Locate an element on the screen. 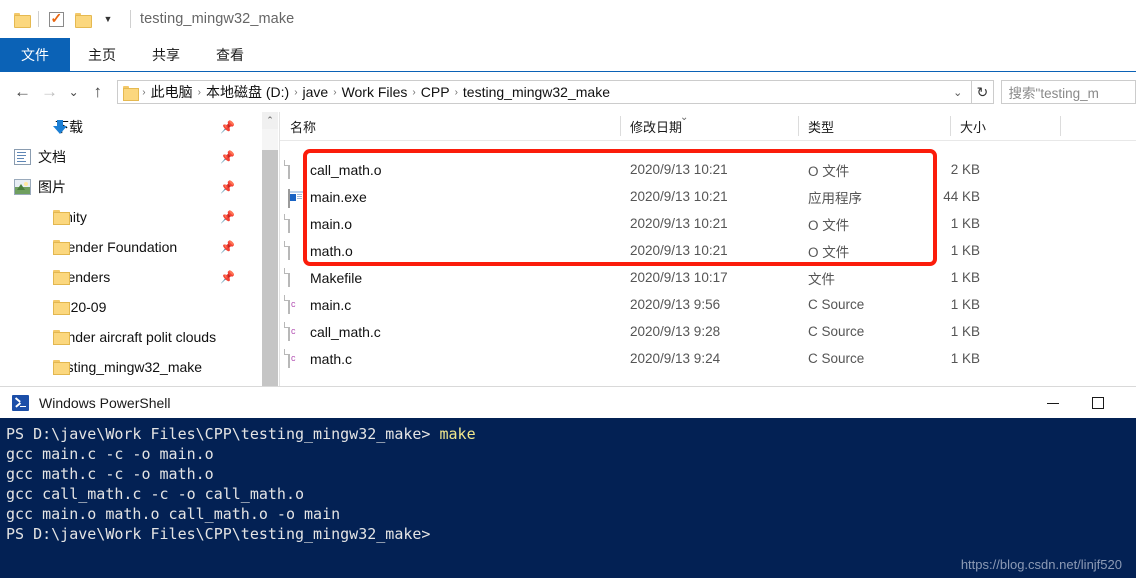 The image size is (1136, 578). sidebar-item-blender-foundation: Blender Foundation 📌 is located at coordinates (131, 247).